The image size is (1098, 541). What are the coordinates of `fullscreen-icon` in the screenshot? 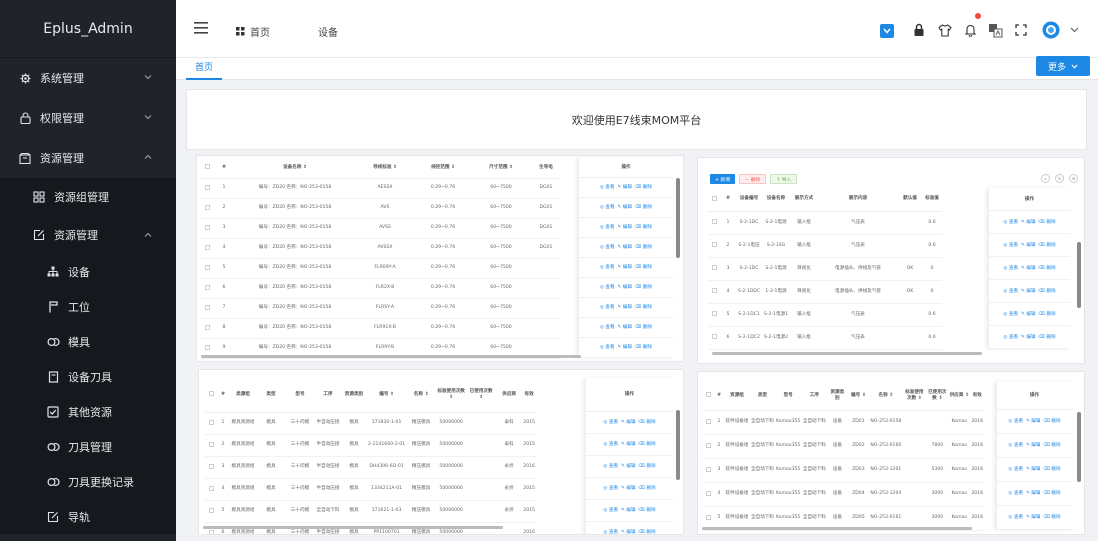 It's located at (1021, 30).